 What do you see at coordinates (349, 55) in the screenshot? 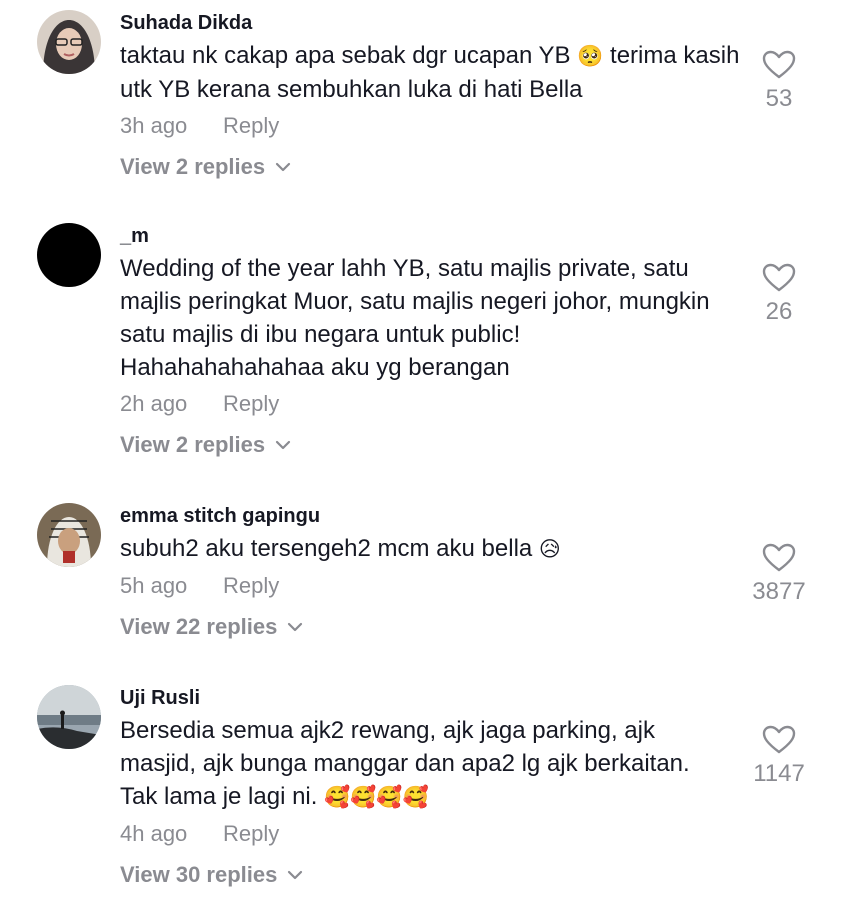
I see `comment-text-part: taktau nk cakap apa sebak dgr ucapan YB` at bounding box center [349, 55].